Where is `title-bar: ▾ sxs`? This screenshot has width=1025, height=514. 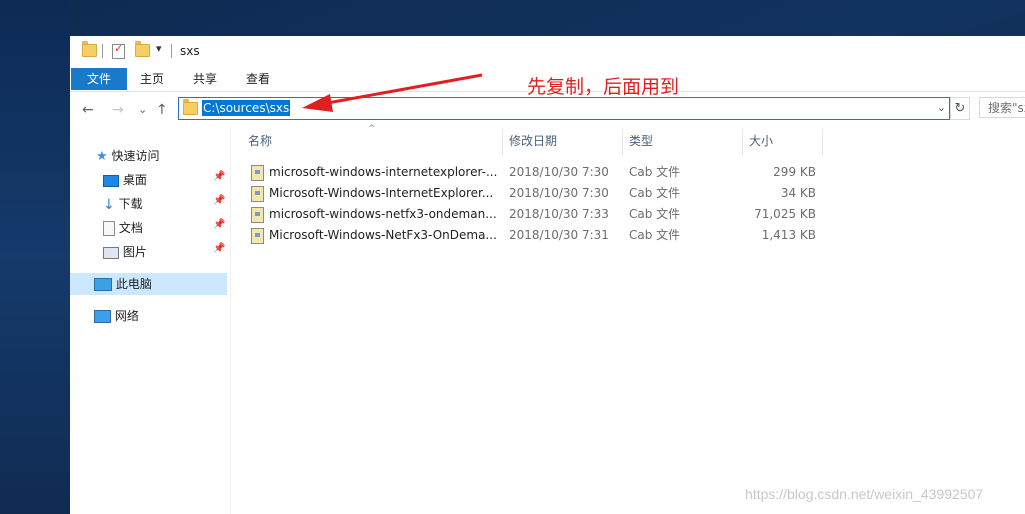
title-bar: ▾ sxs is located at coordinates (547, 51).